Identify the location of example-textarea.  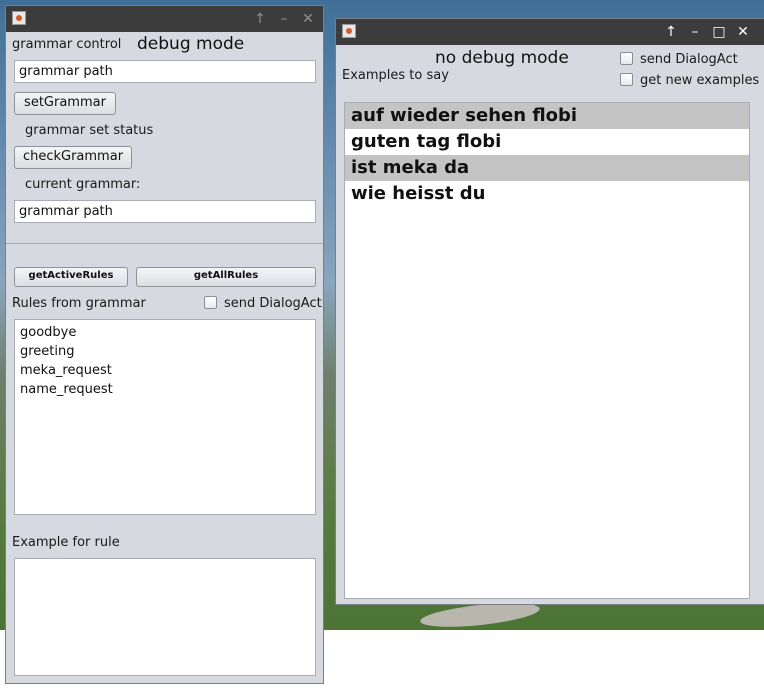
(165, 617).